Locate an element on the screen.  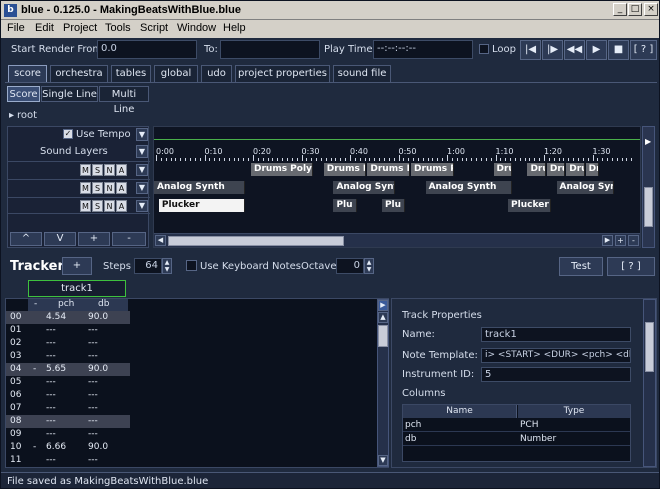
add-track-button: + is located at coordinates (77, 266).